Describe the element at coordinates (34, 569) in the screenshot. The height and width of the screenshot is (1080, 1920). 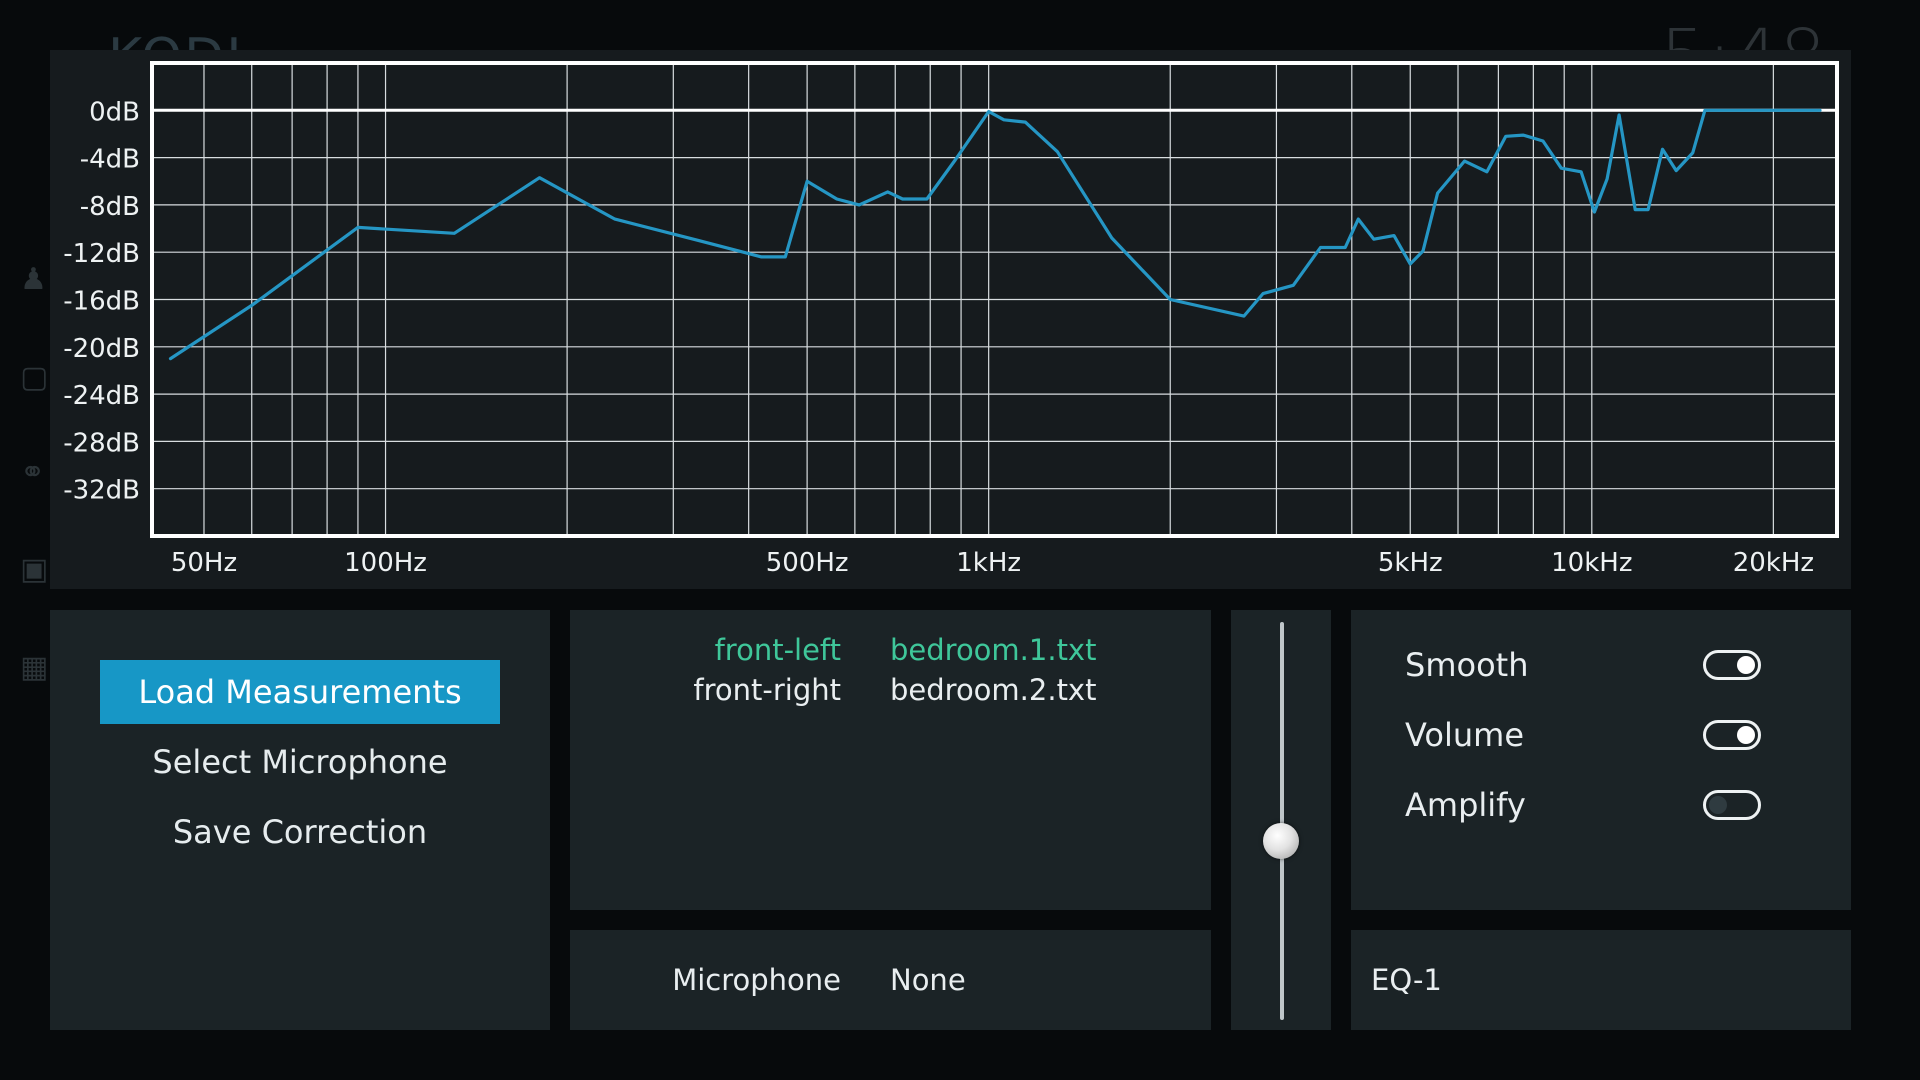
I see `addons-icon: ▣` at that location.